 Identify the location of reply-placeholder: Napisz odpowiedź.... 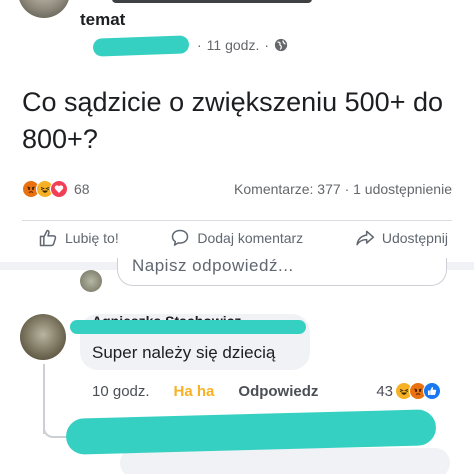
(213, 265).